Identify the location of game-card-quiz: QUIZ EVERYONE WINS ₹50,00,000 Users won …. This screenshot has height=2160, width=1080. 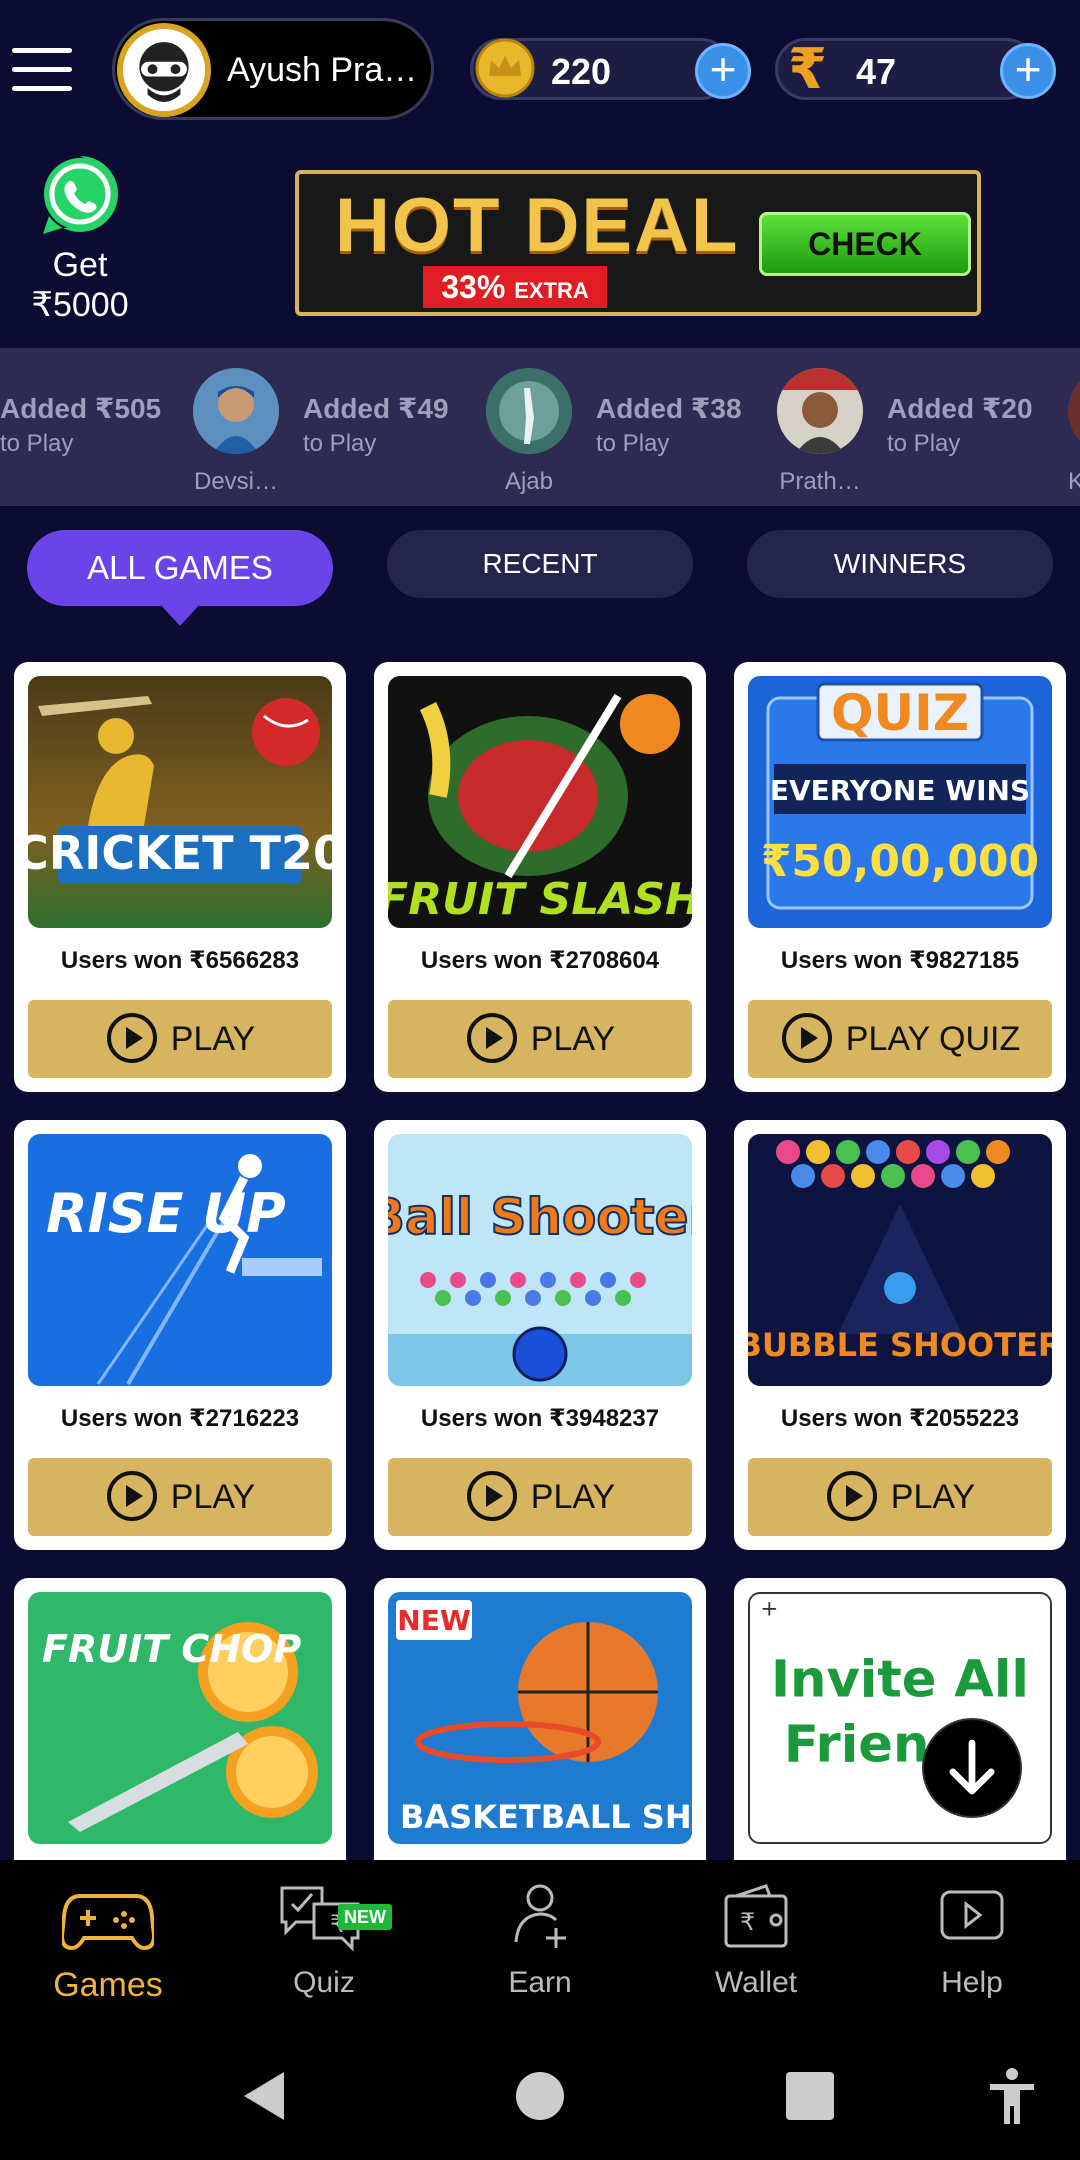
(900, 877).